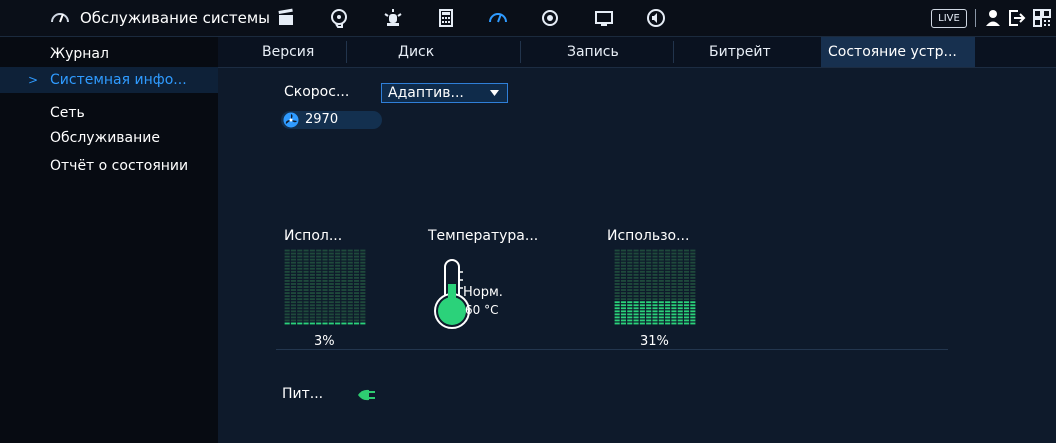  Describe the element at coordinates (740, 52) in the screenshot. I see `tab-bitrate: Битрейт` at that location.